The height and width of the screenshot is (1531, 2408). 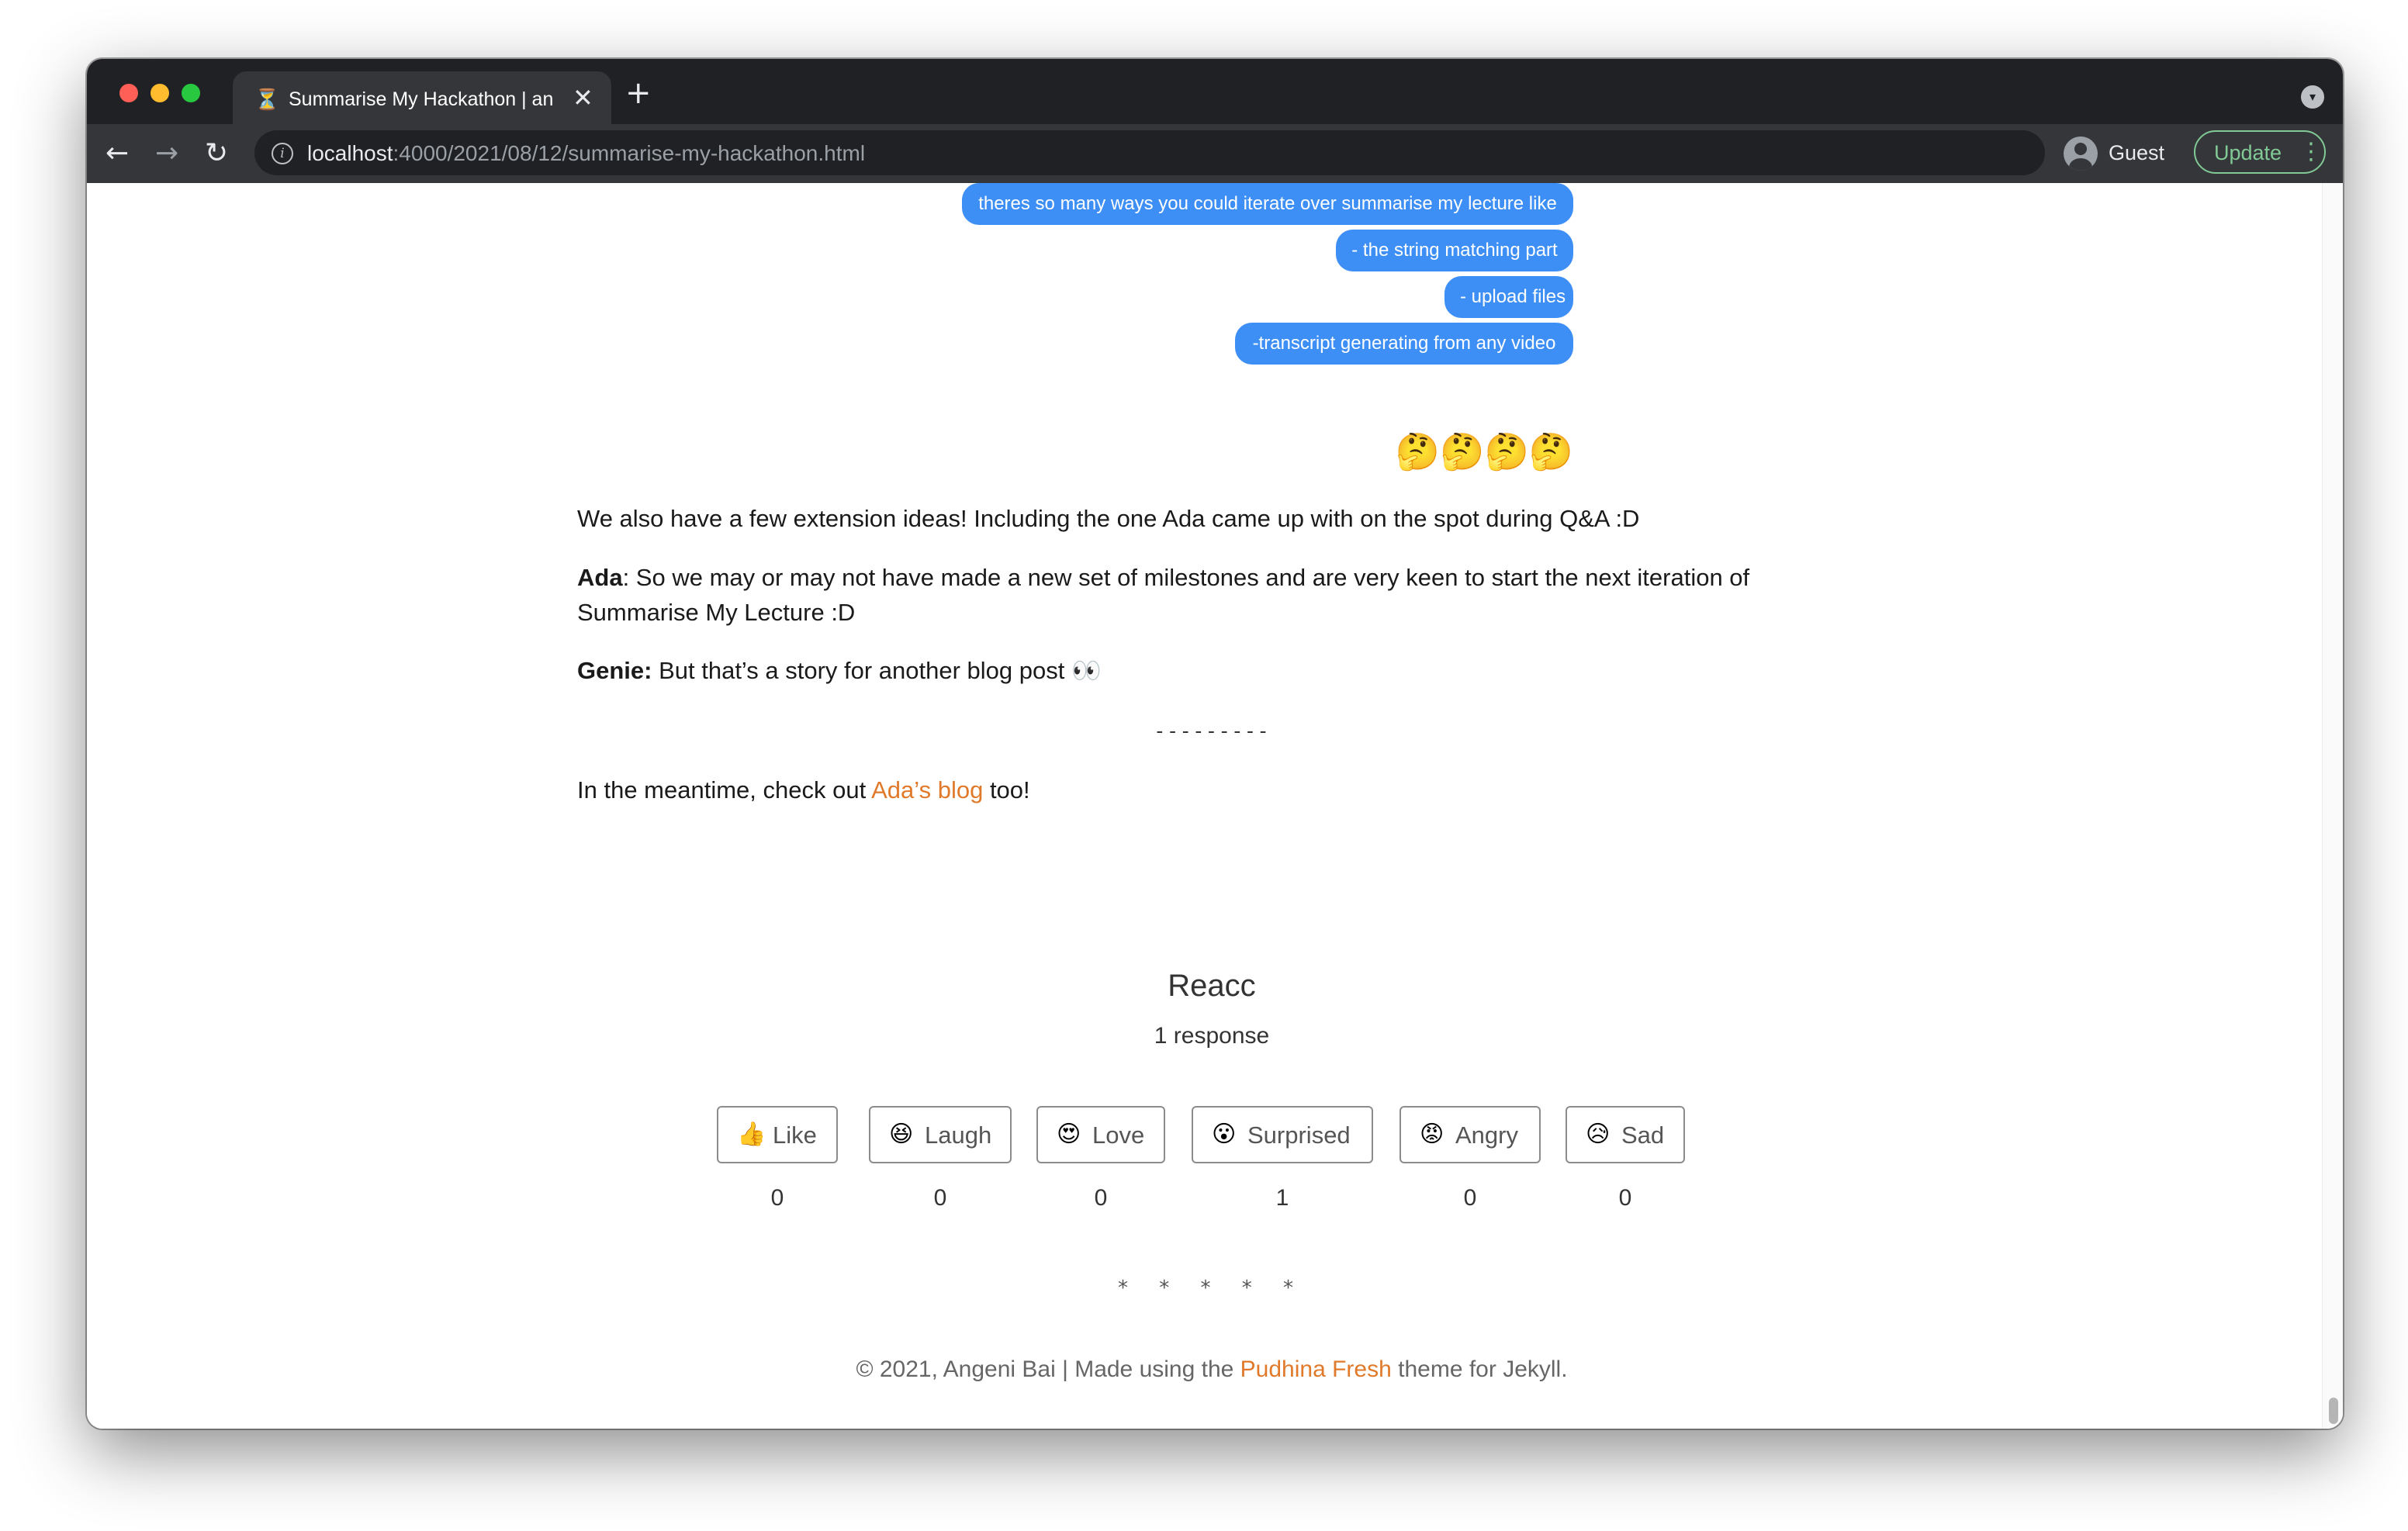 I want to click on angry-reaction-button: 😡 Angry, so click(x=1470, y=1134).